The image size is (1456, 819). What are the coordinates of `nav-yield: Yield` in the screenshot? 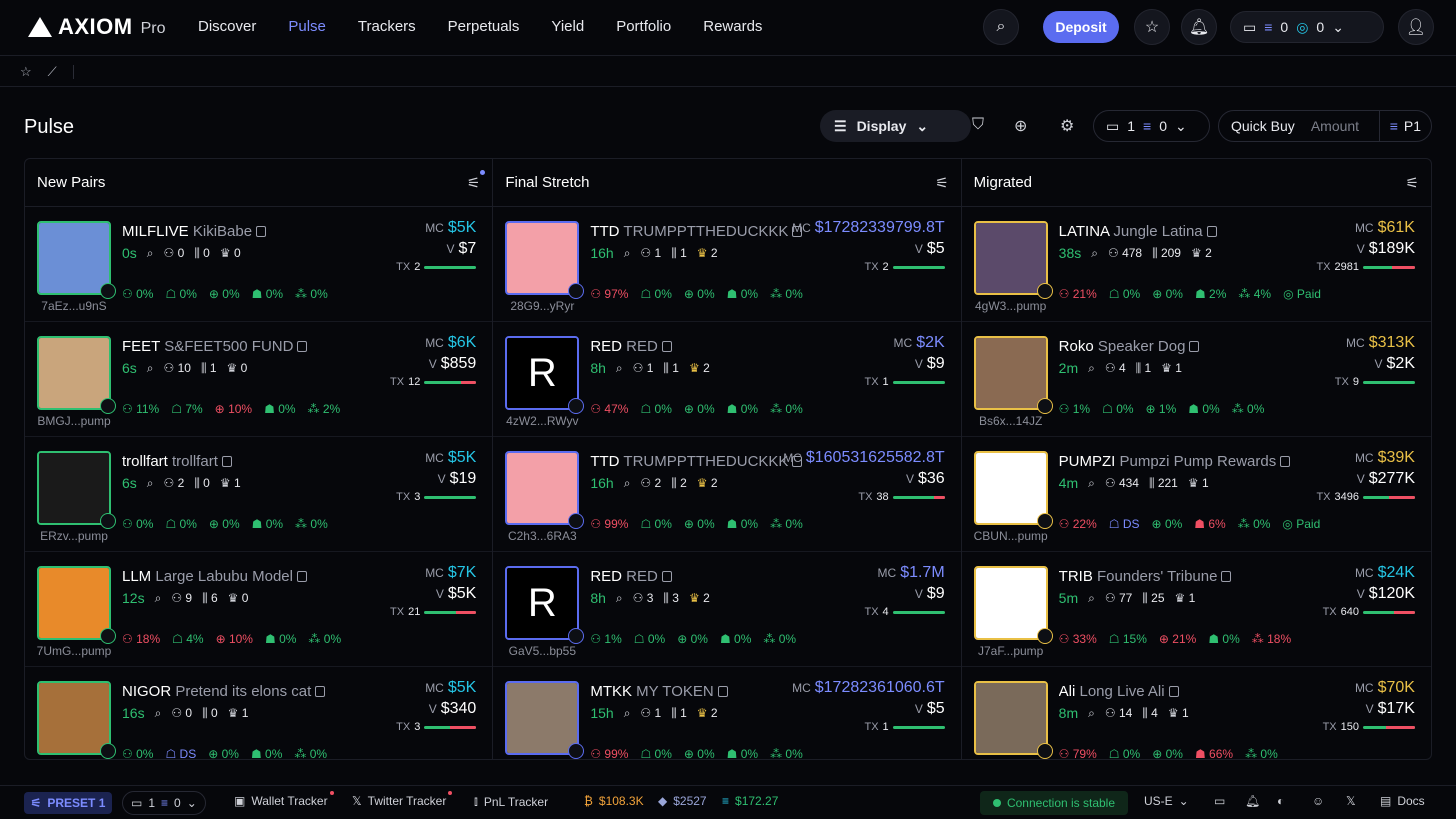 It's located at (567, 26).